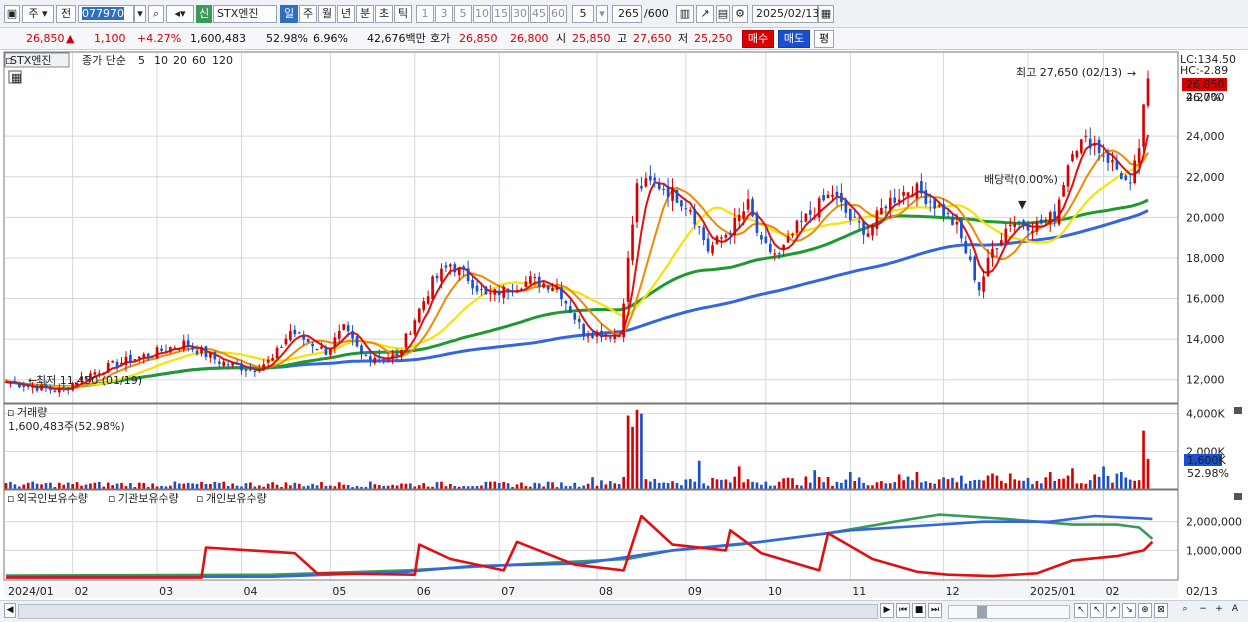 This screenshot has height=622, width=1248. Describe the element at coordinates (785, 14) in the screenshot. I see `date-input: 2025/02/13` at that location.